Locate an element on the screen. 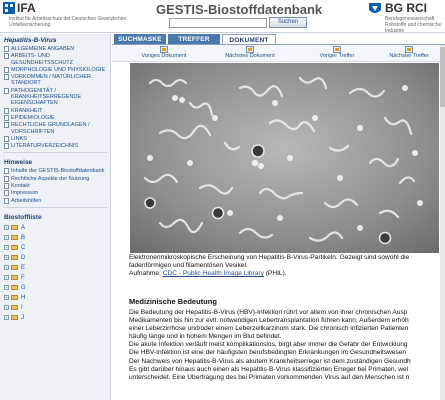 The image size is (445, 400). image-source-link: CDC - Public Health Image Library is located at coordinates (213, 273).